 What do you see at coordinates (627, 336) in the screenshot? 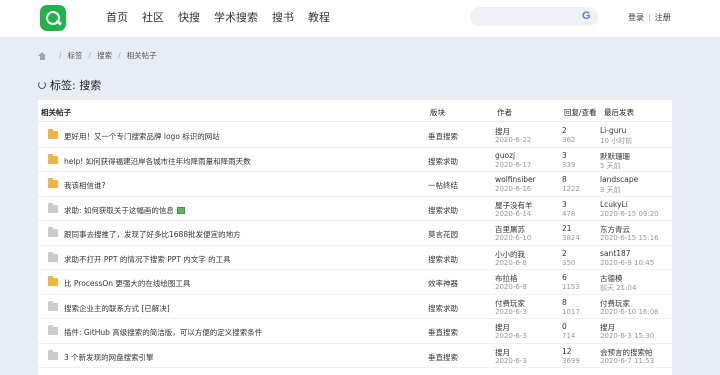
I see `last-post-time: 2020-6-3 15:30` at bounding box center [627, 336].